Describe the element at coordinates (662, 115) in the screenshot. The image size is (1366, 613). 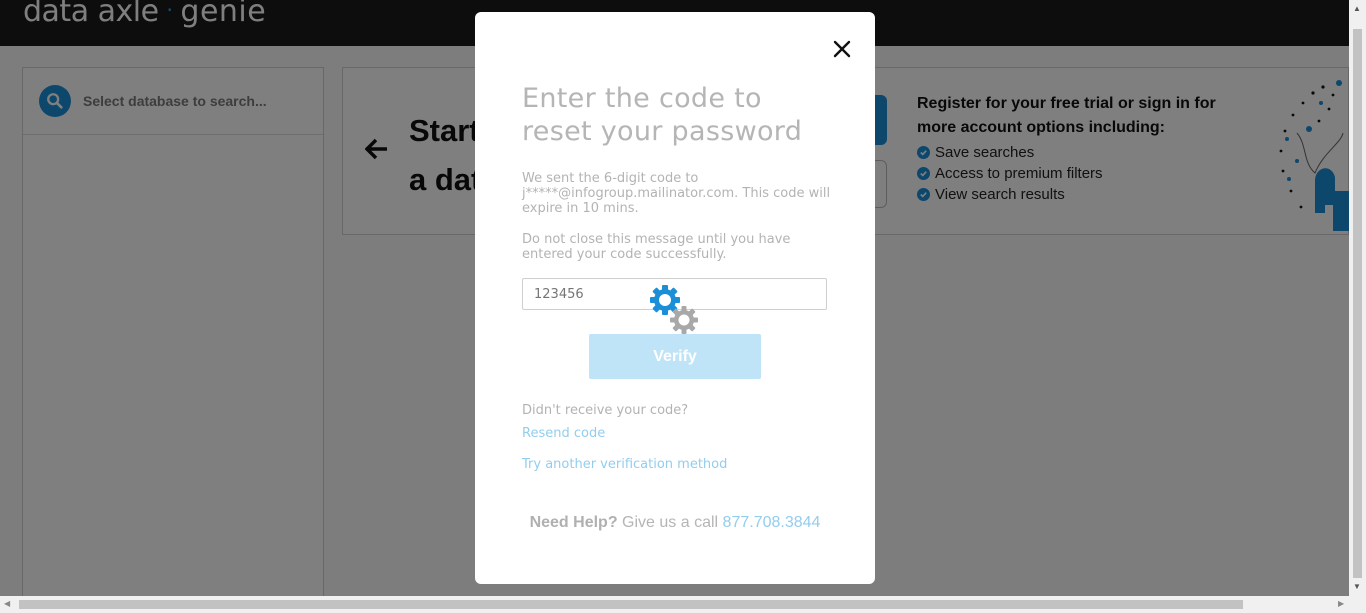
I see `modal-title: Enter the code to reset your password` at that location.